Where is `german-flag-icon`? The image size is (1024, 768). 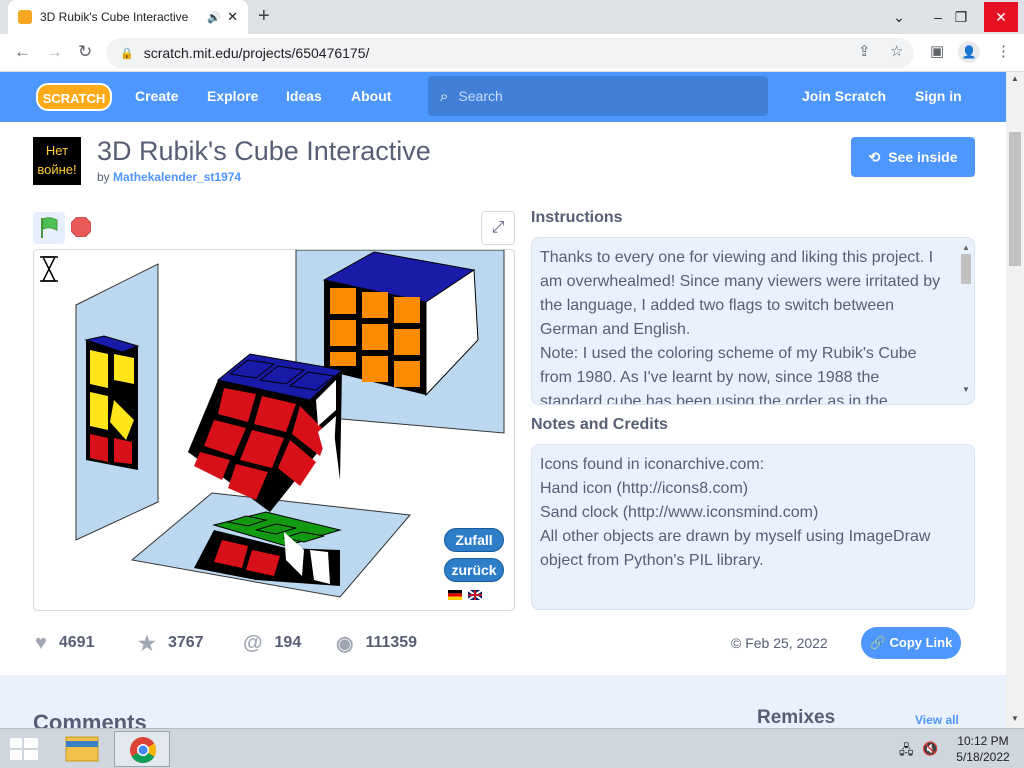 german-flag-icon is located at coordinates (455, 595).